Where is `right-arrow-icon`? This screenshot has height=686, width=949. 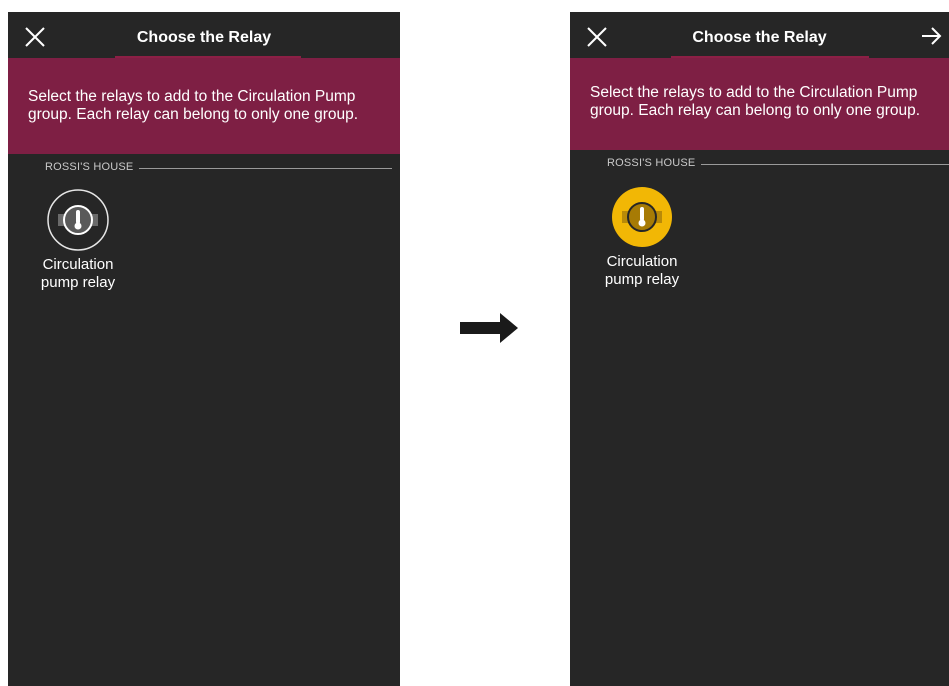 right-arrow-icon is located at coordinates (489, 328).